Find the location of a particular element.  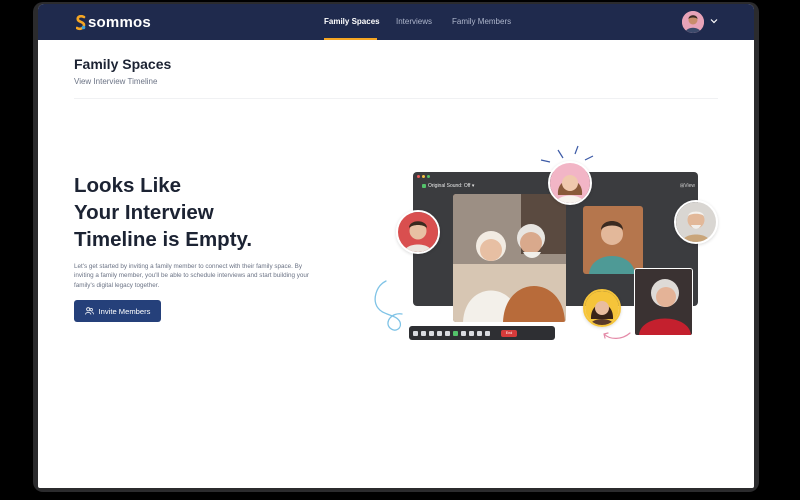

breadcrumb: View Interview Timeline is located at coordinates (115, 81).